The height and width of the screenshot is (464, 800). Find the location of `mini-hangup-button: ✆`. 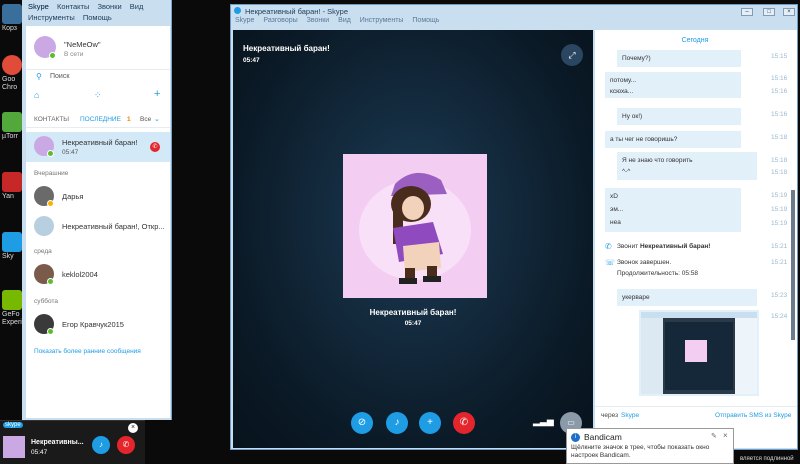

mini-hangup-button: ✆ is located at coordinates (126, 445).